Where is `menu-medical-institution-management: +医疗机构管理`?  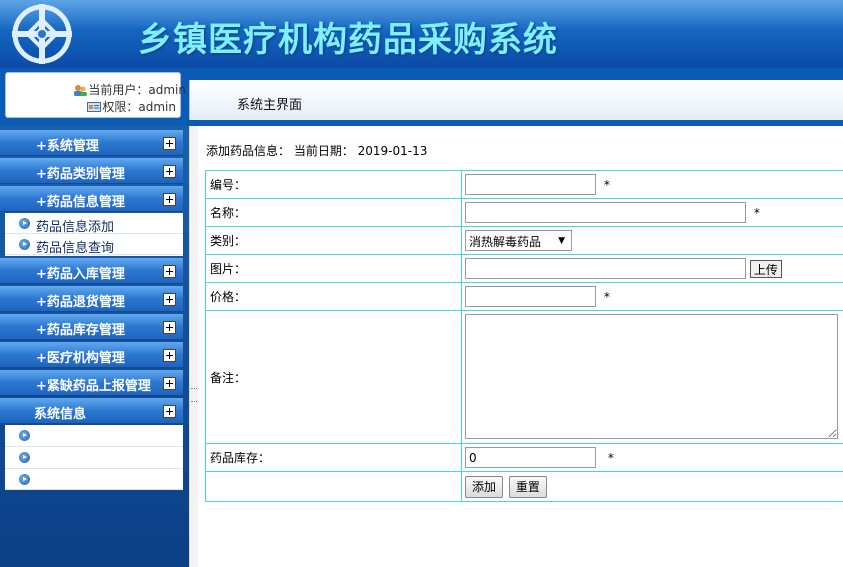
menu-medical-institution-management: +医疗机构管理 is located at coordinates (91, 355).